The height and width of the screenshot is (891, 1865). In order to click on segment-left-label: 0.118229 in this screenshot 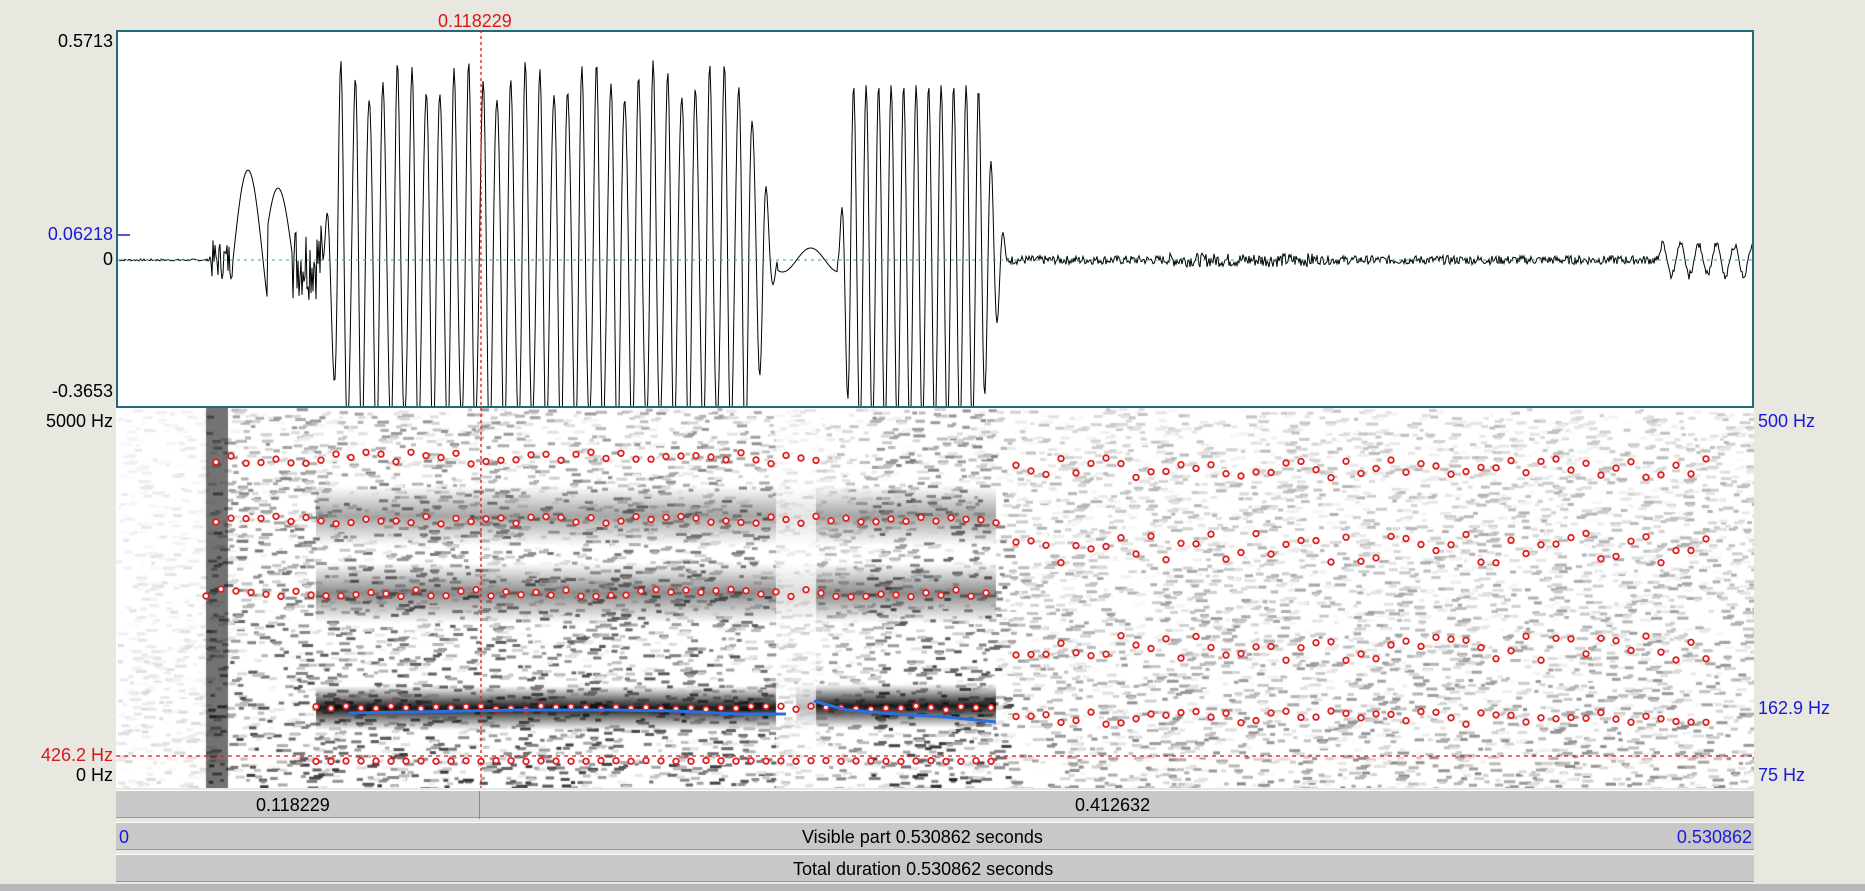, I will do `click(293, 805)`.